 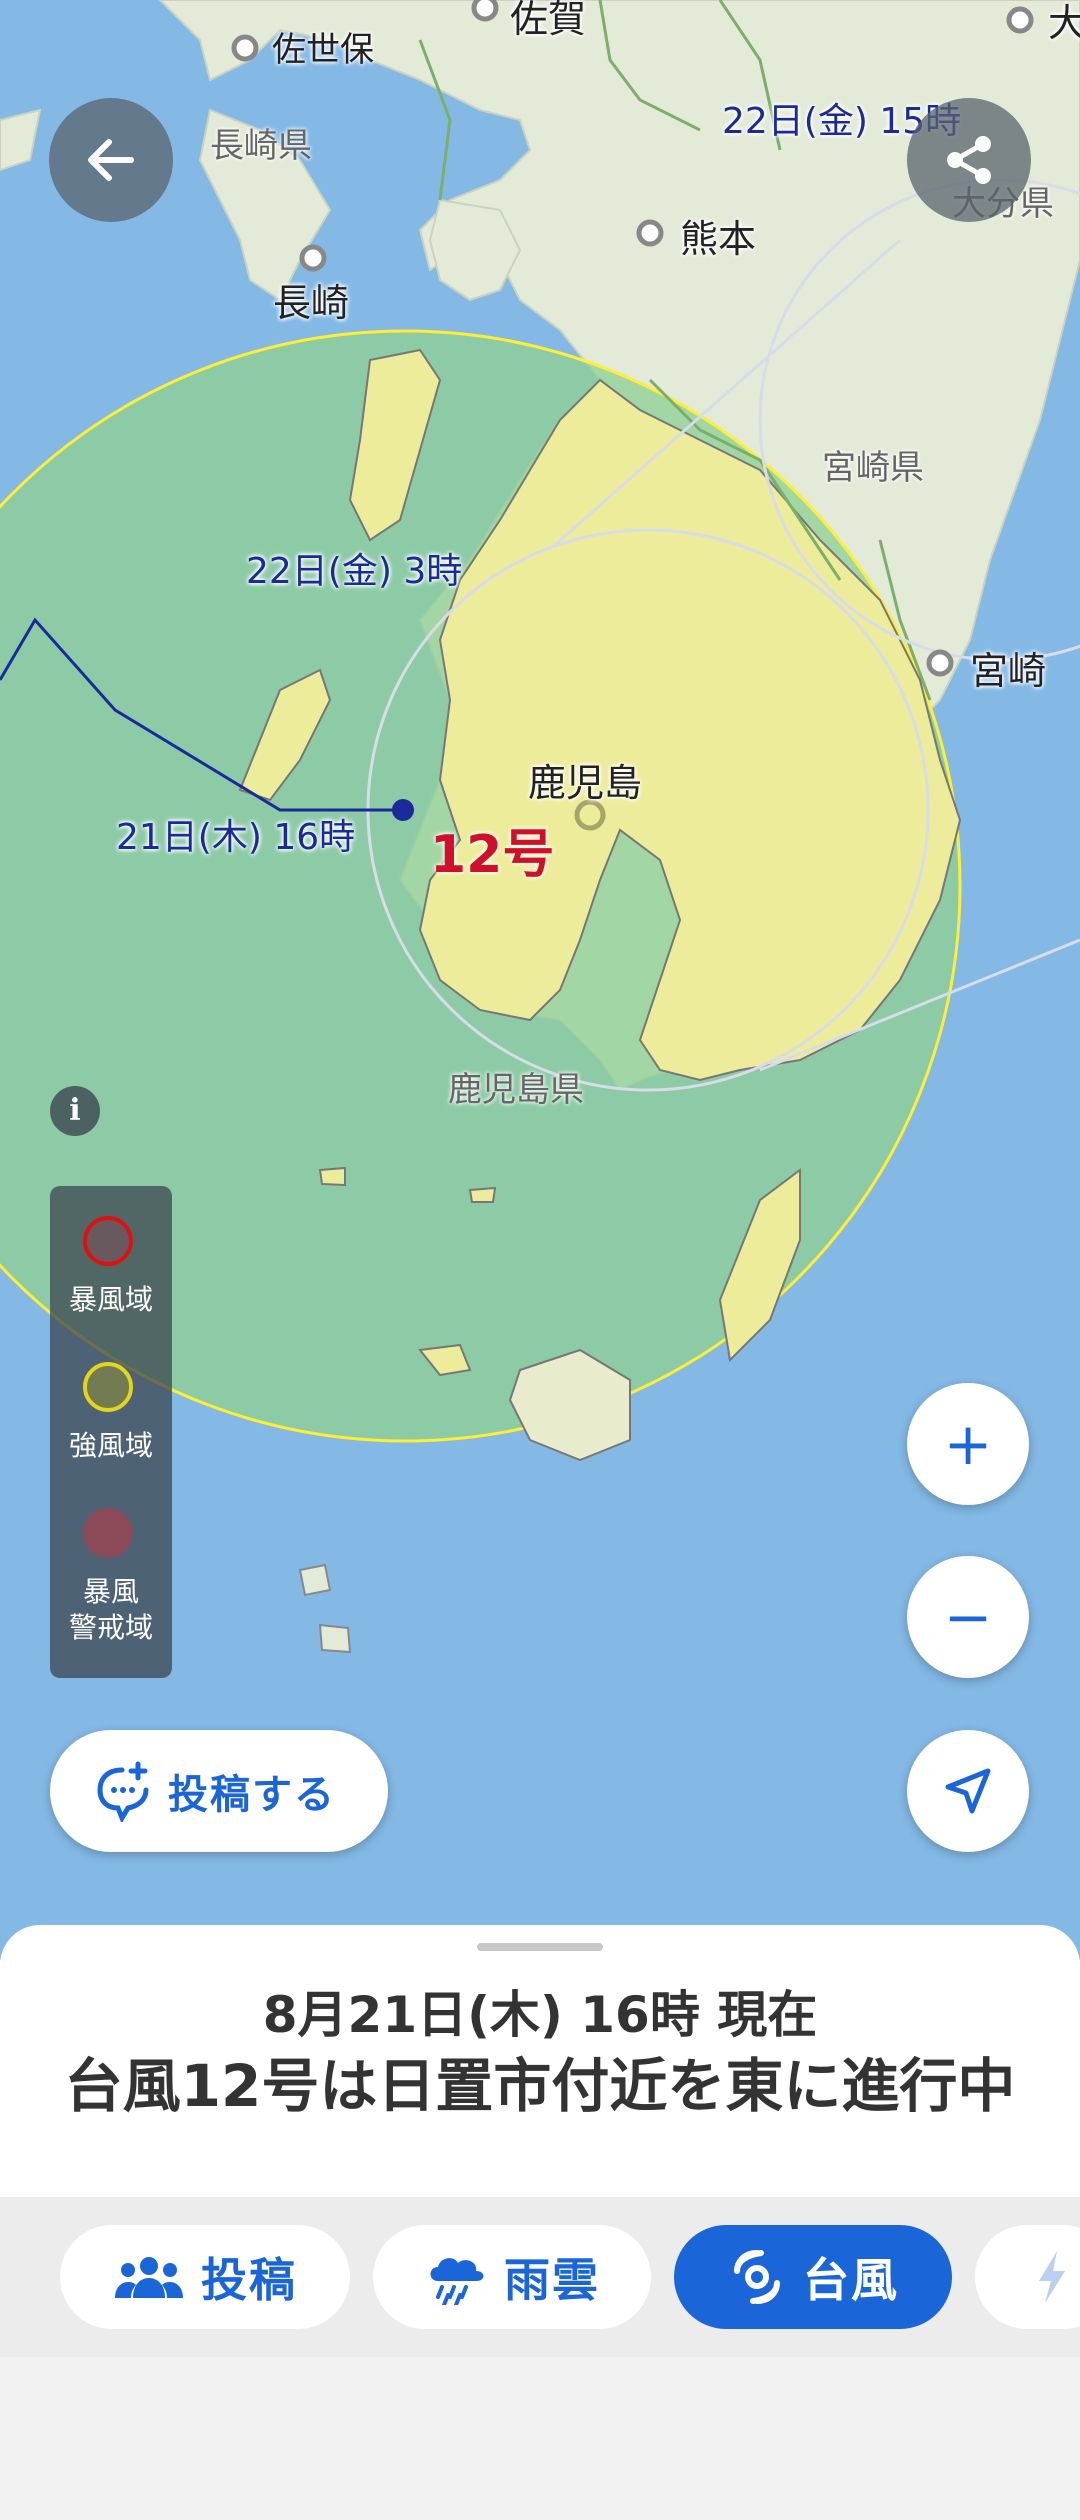 What do you see at coordinates (540, 2438) in the screenshot?
I see `bottom-empty-area` at bounding box center [540, 2438].